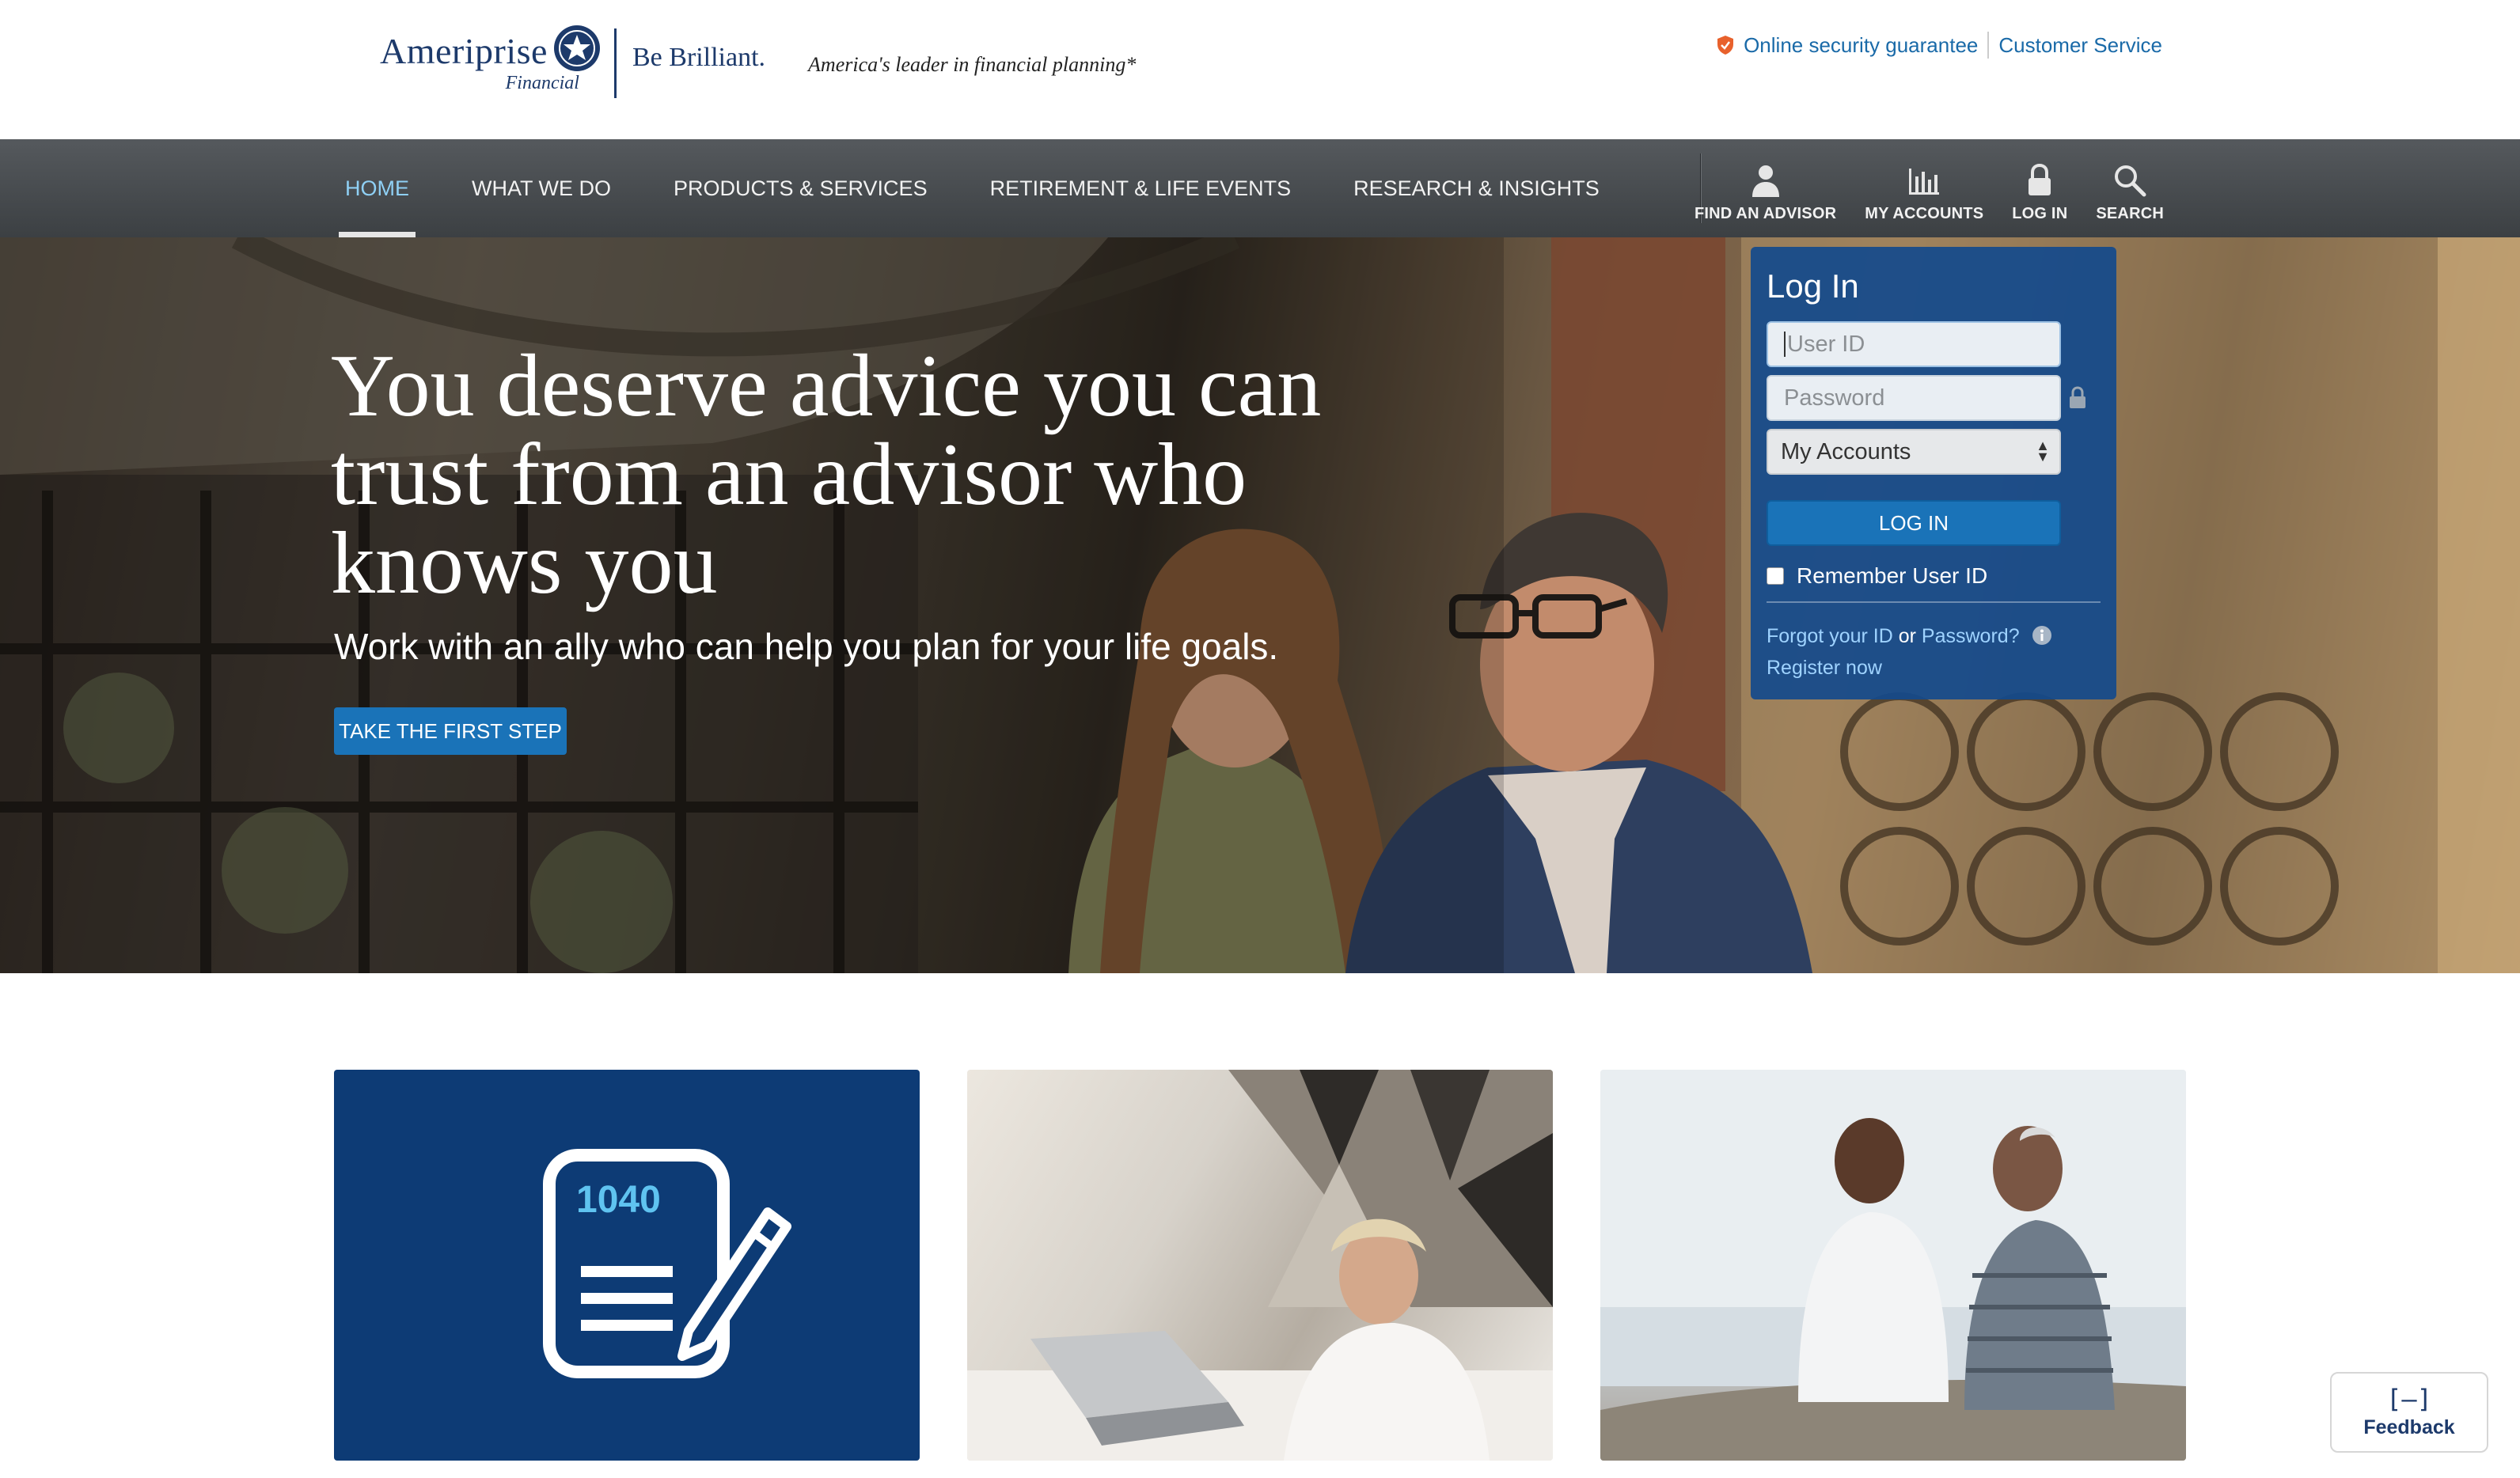 The width and height of the screenshot is (2520, 1478). I want to click on nav-home: HOME, so click(377, 188).